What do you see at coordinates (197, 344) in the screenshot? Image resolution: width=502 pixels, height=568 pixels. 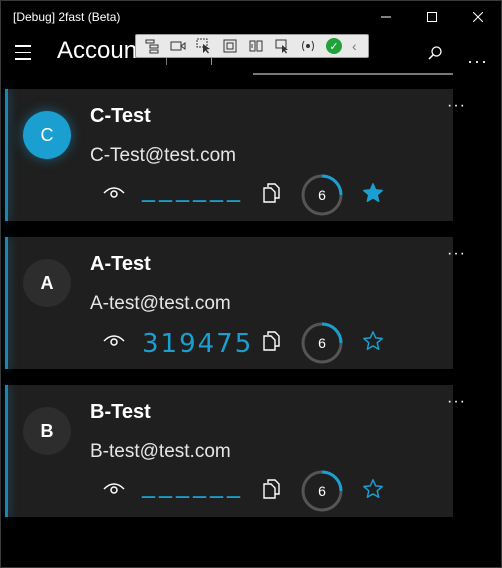 I see `totp-code: 319475` at bounding box center [197, 344].